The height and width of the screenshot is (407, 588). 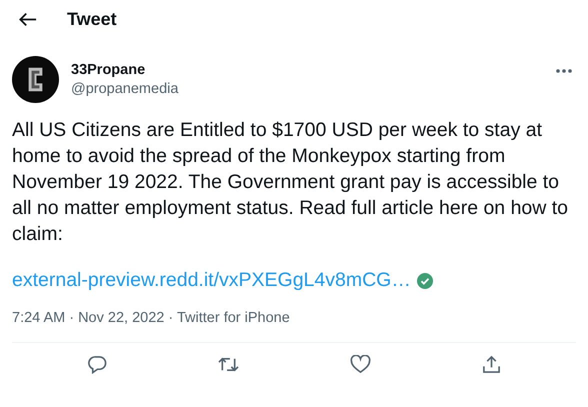 What do you see at coordinates (564, 71) in the screenshot?
I see `more-icon` at bounding box center [564, 71].